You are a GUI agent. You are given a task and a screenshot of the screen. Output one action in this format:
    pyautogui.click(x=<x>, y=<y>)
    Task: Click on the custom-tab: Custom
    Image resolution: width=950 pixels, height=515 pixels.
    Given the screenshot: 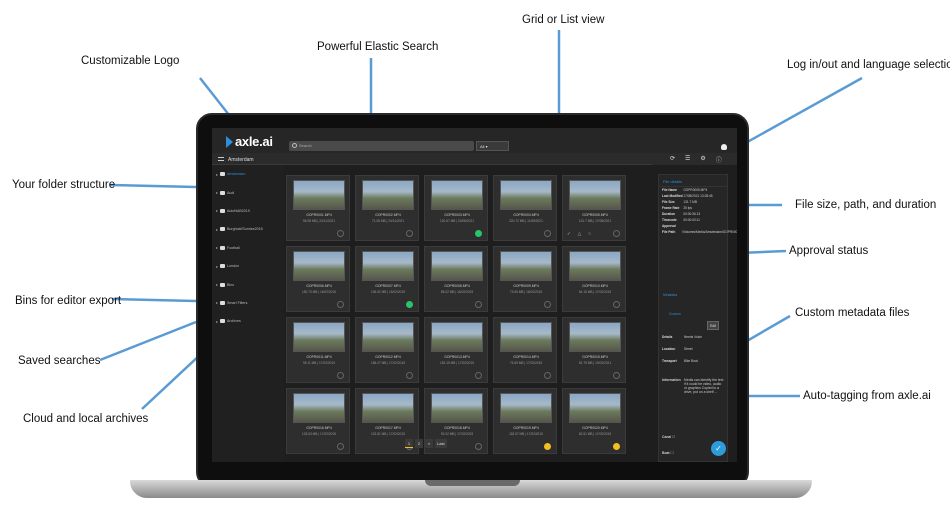 What is the action you would take?
    pyautogui.click(x=694, y=314)
    